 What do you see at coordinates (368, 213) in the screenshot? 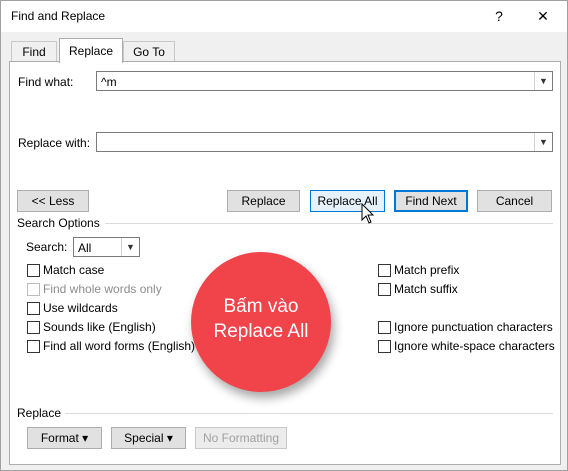
I see `mouse-cursor-icon` at bounding box center [368, 213].